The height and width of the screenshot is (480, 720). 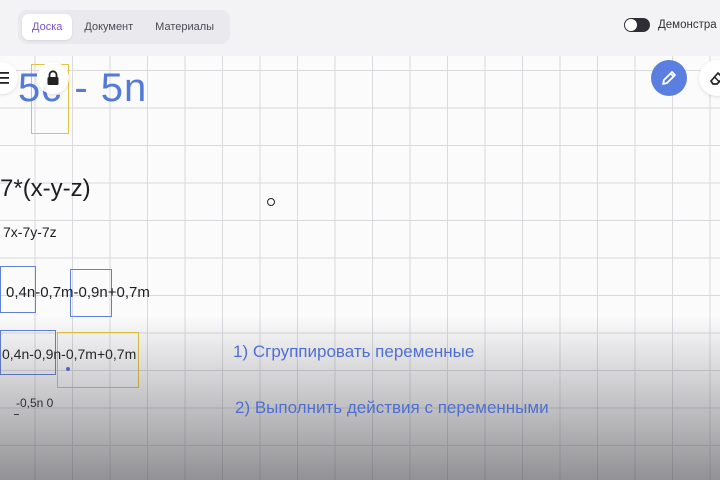 I want to click on eraser-tool-button, so click(x=709, y=78).